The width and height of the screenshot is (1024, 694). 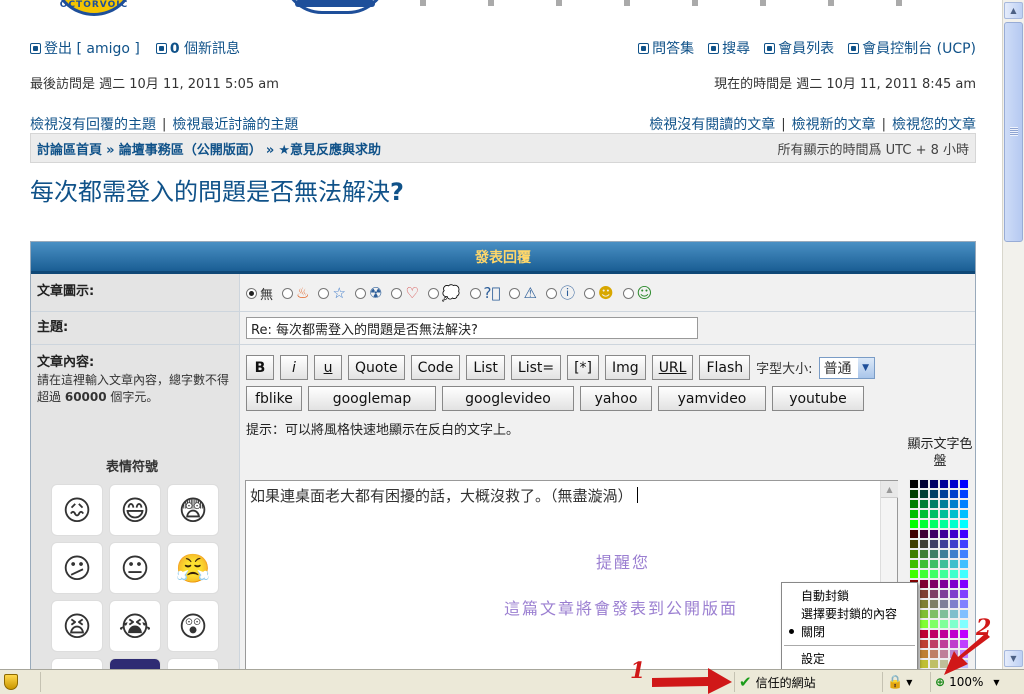 I want to click on scrollbar-thumb, so click(x=1013, y=132).